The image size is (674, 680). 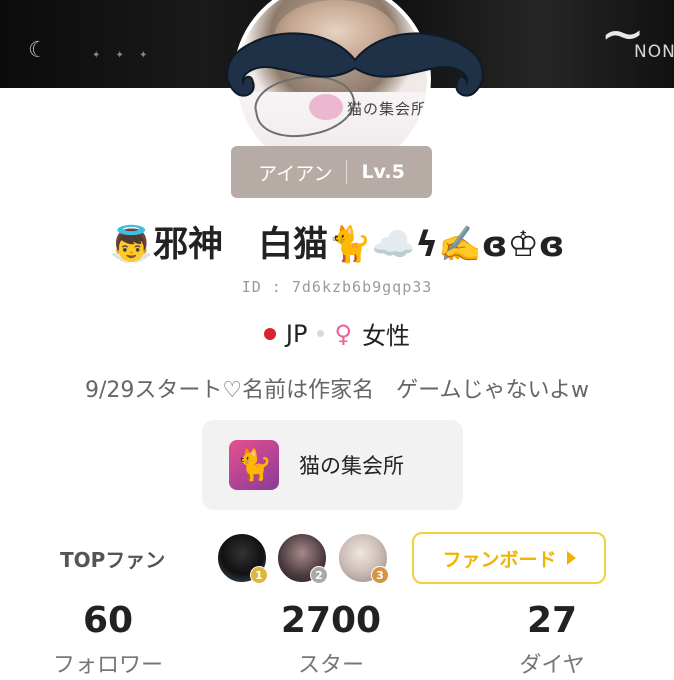 What do you see at coordinates (337, 245) in the screenshot?
I see `username: 👼邪神 白猫🐈☁️ϟ✍️ɞ♔ɞ` at bounding box center [337, 245].